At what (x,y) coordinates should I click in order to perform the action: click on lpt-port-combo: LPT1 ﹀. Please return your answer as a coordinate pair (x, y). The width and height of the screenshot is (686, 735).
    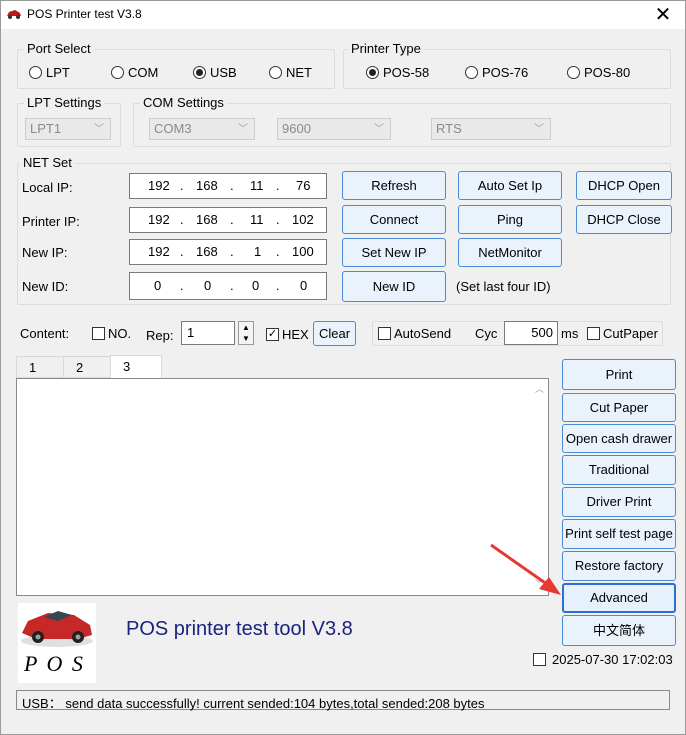
    Looking at the image, I should click on (68, 129).